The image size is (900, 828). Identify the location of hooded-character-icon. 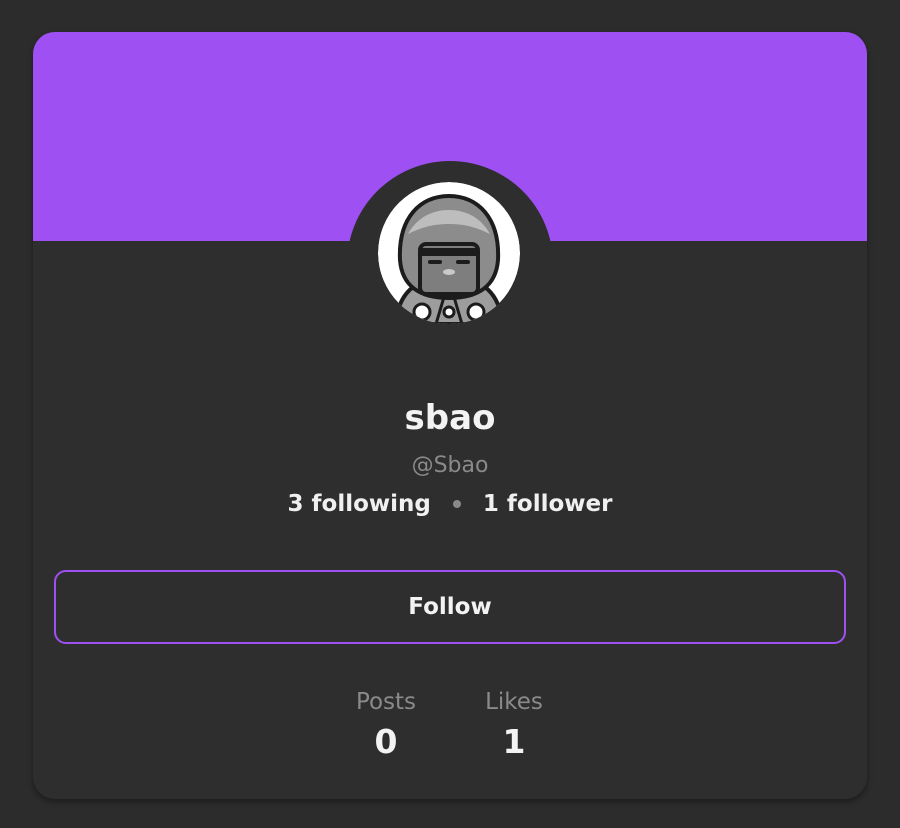
(449, 253).